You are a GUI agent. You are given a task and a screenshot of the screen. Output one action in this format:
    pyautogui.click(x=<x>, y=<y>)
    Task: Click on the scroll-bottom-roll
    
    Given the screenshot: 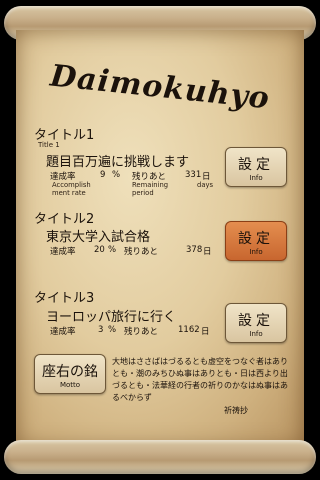 What is the action you would take?
    pyautogui.click(x=160, y=457)
    